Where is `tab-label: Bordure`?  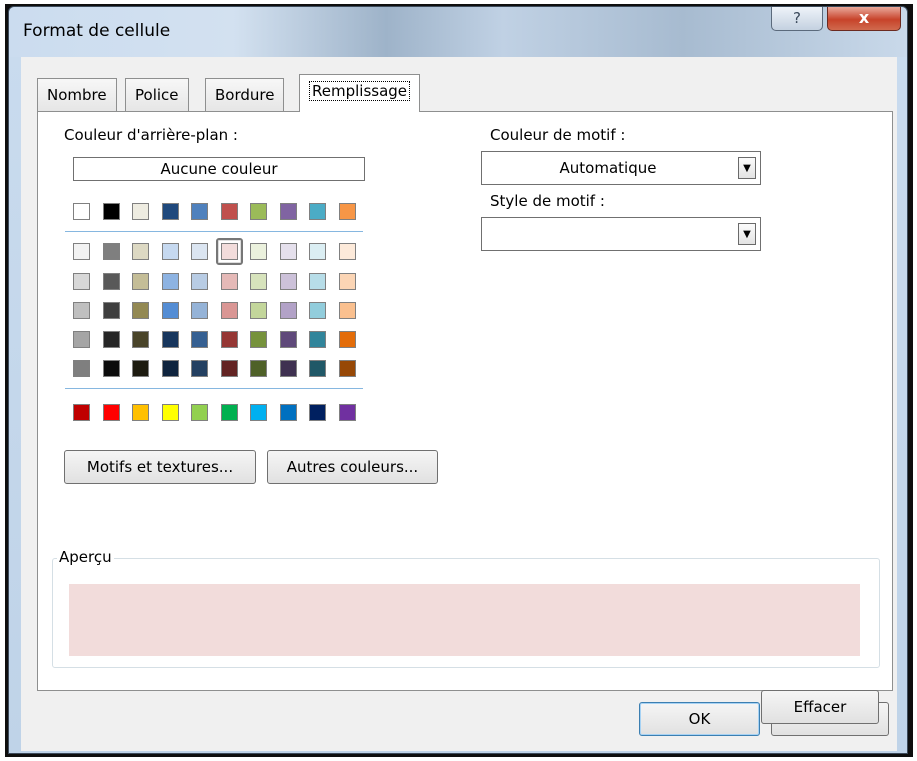 tab-label: Bordure is located at coordinates (245, 95).